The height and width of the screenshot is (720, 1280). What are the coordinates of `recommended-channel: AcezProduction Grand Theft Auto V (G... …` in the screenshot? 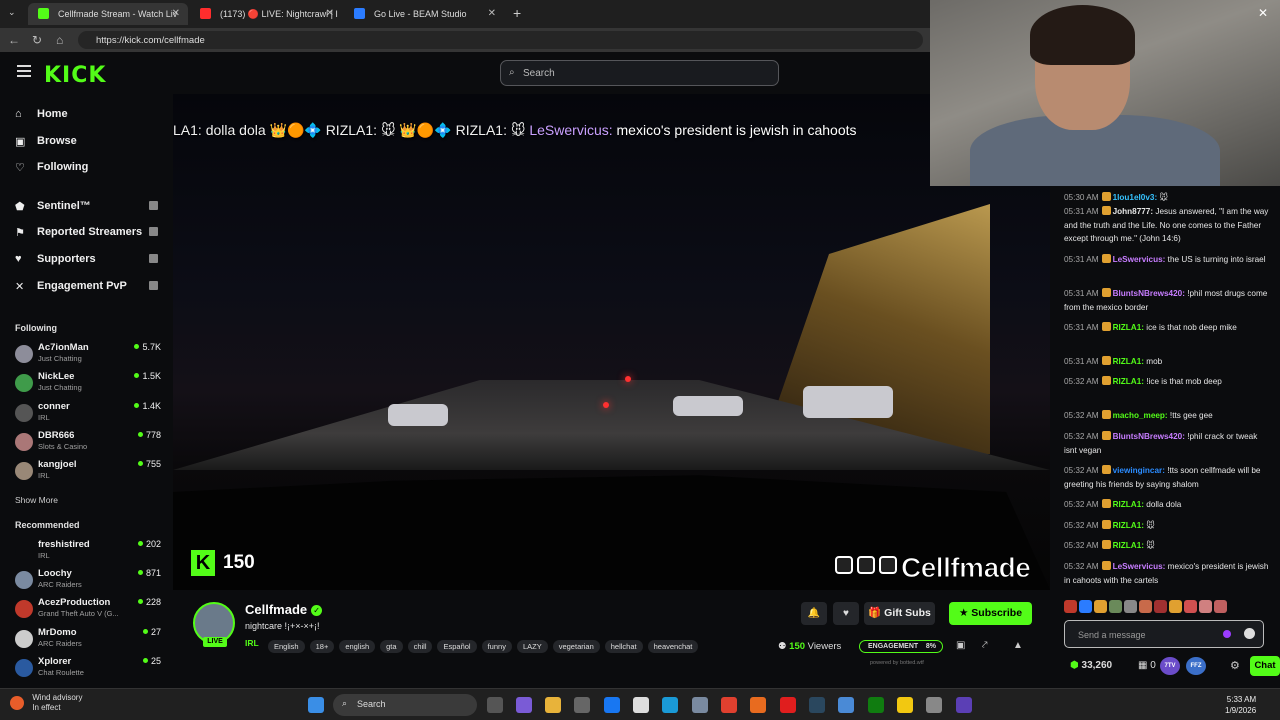 It's located at (89, 610).